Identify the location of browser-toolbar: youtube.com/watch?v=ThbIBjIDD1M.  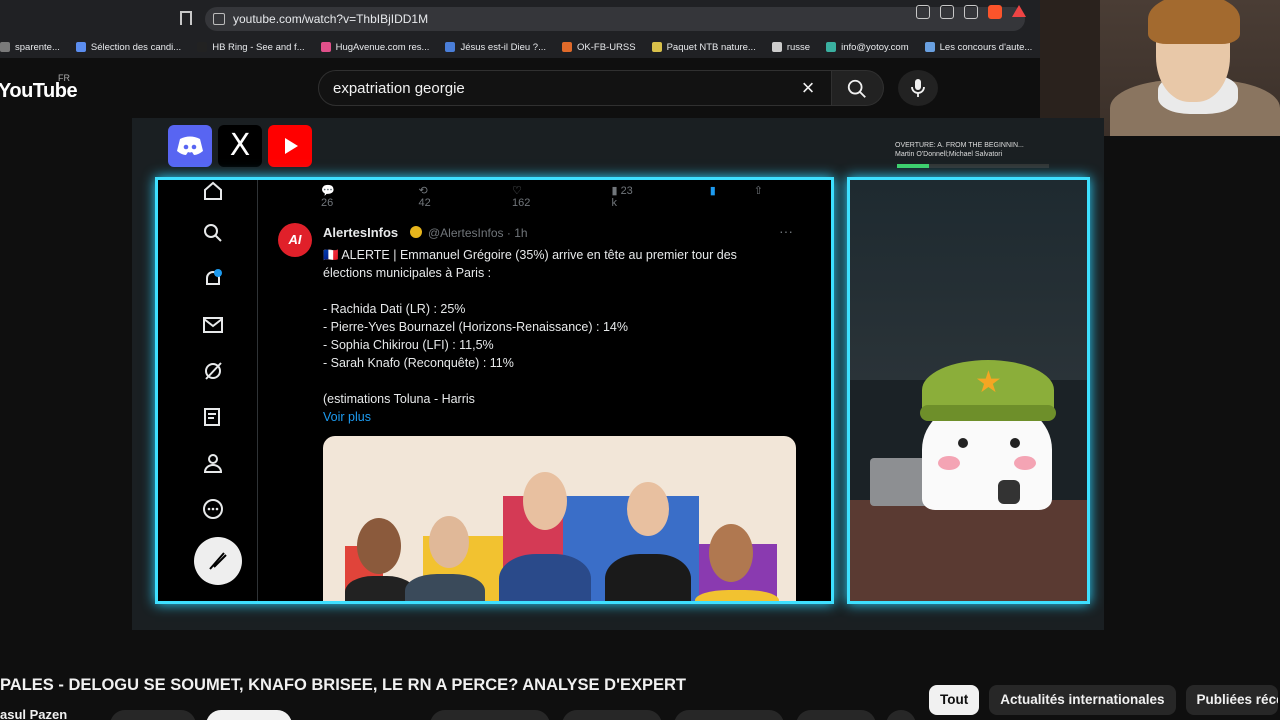
(520, 18).